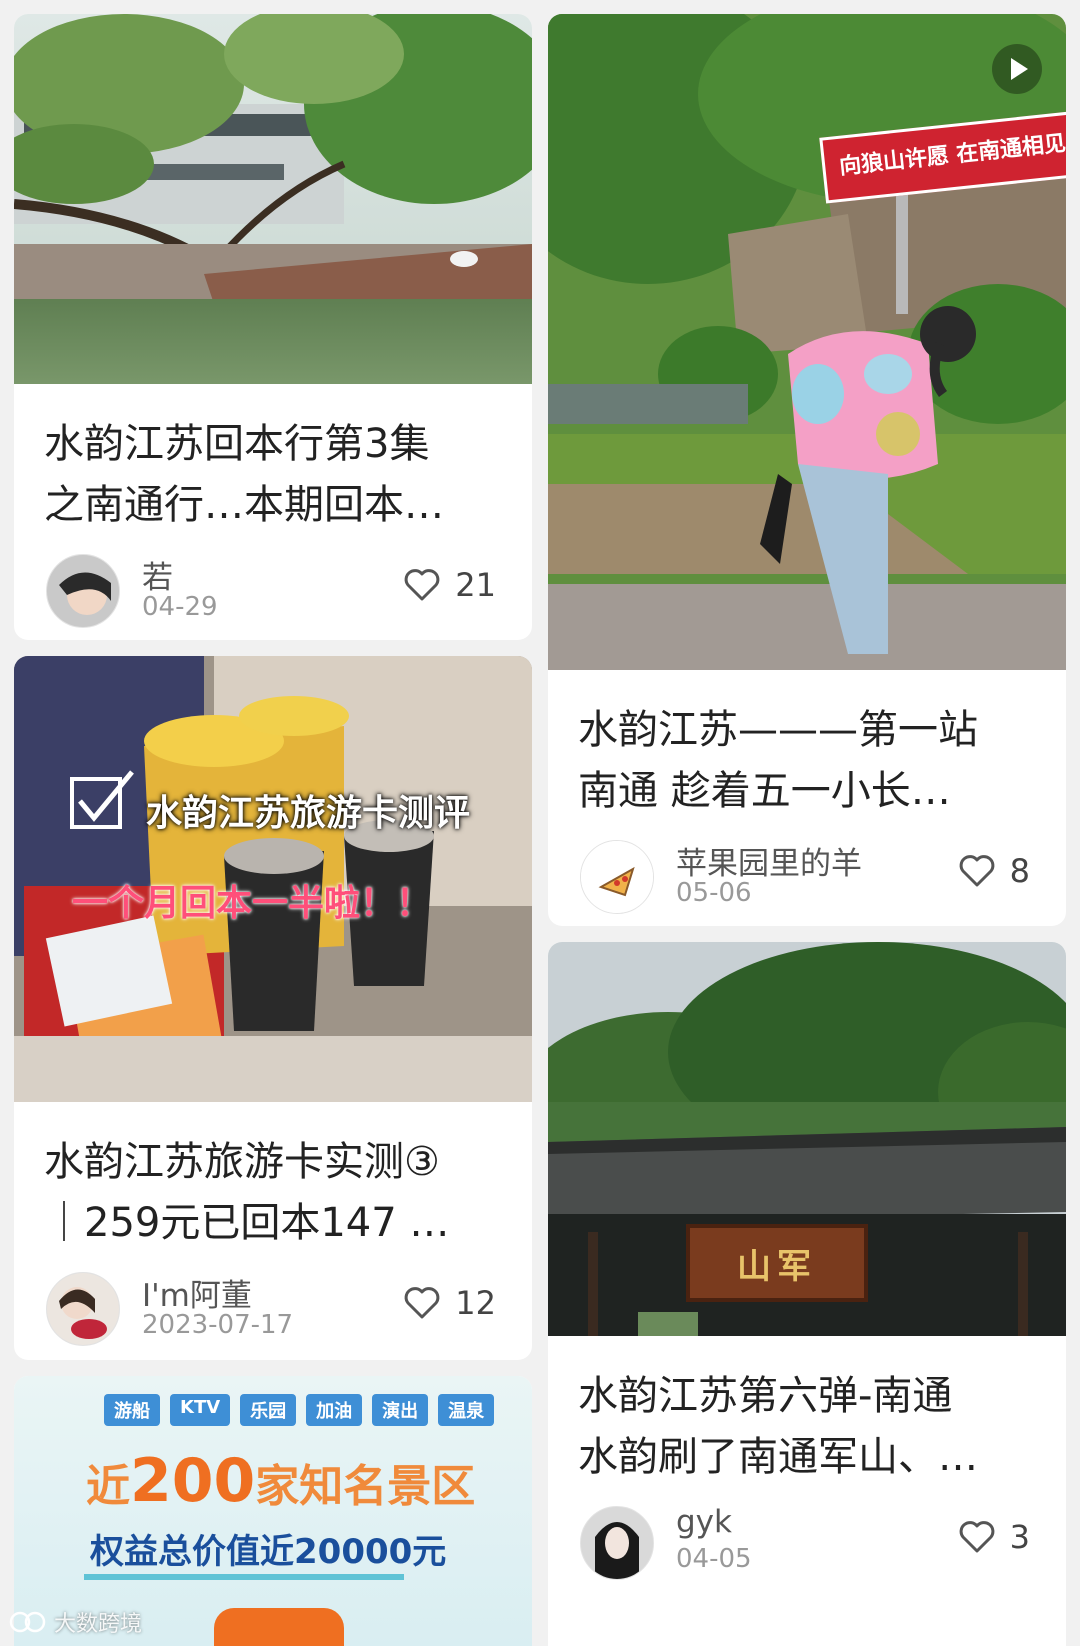 The width and height of the screenshot is (1080, 1646). I want to click on like-count: 3, so click(1019, 1537).